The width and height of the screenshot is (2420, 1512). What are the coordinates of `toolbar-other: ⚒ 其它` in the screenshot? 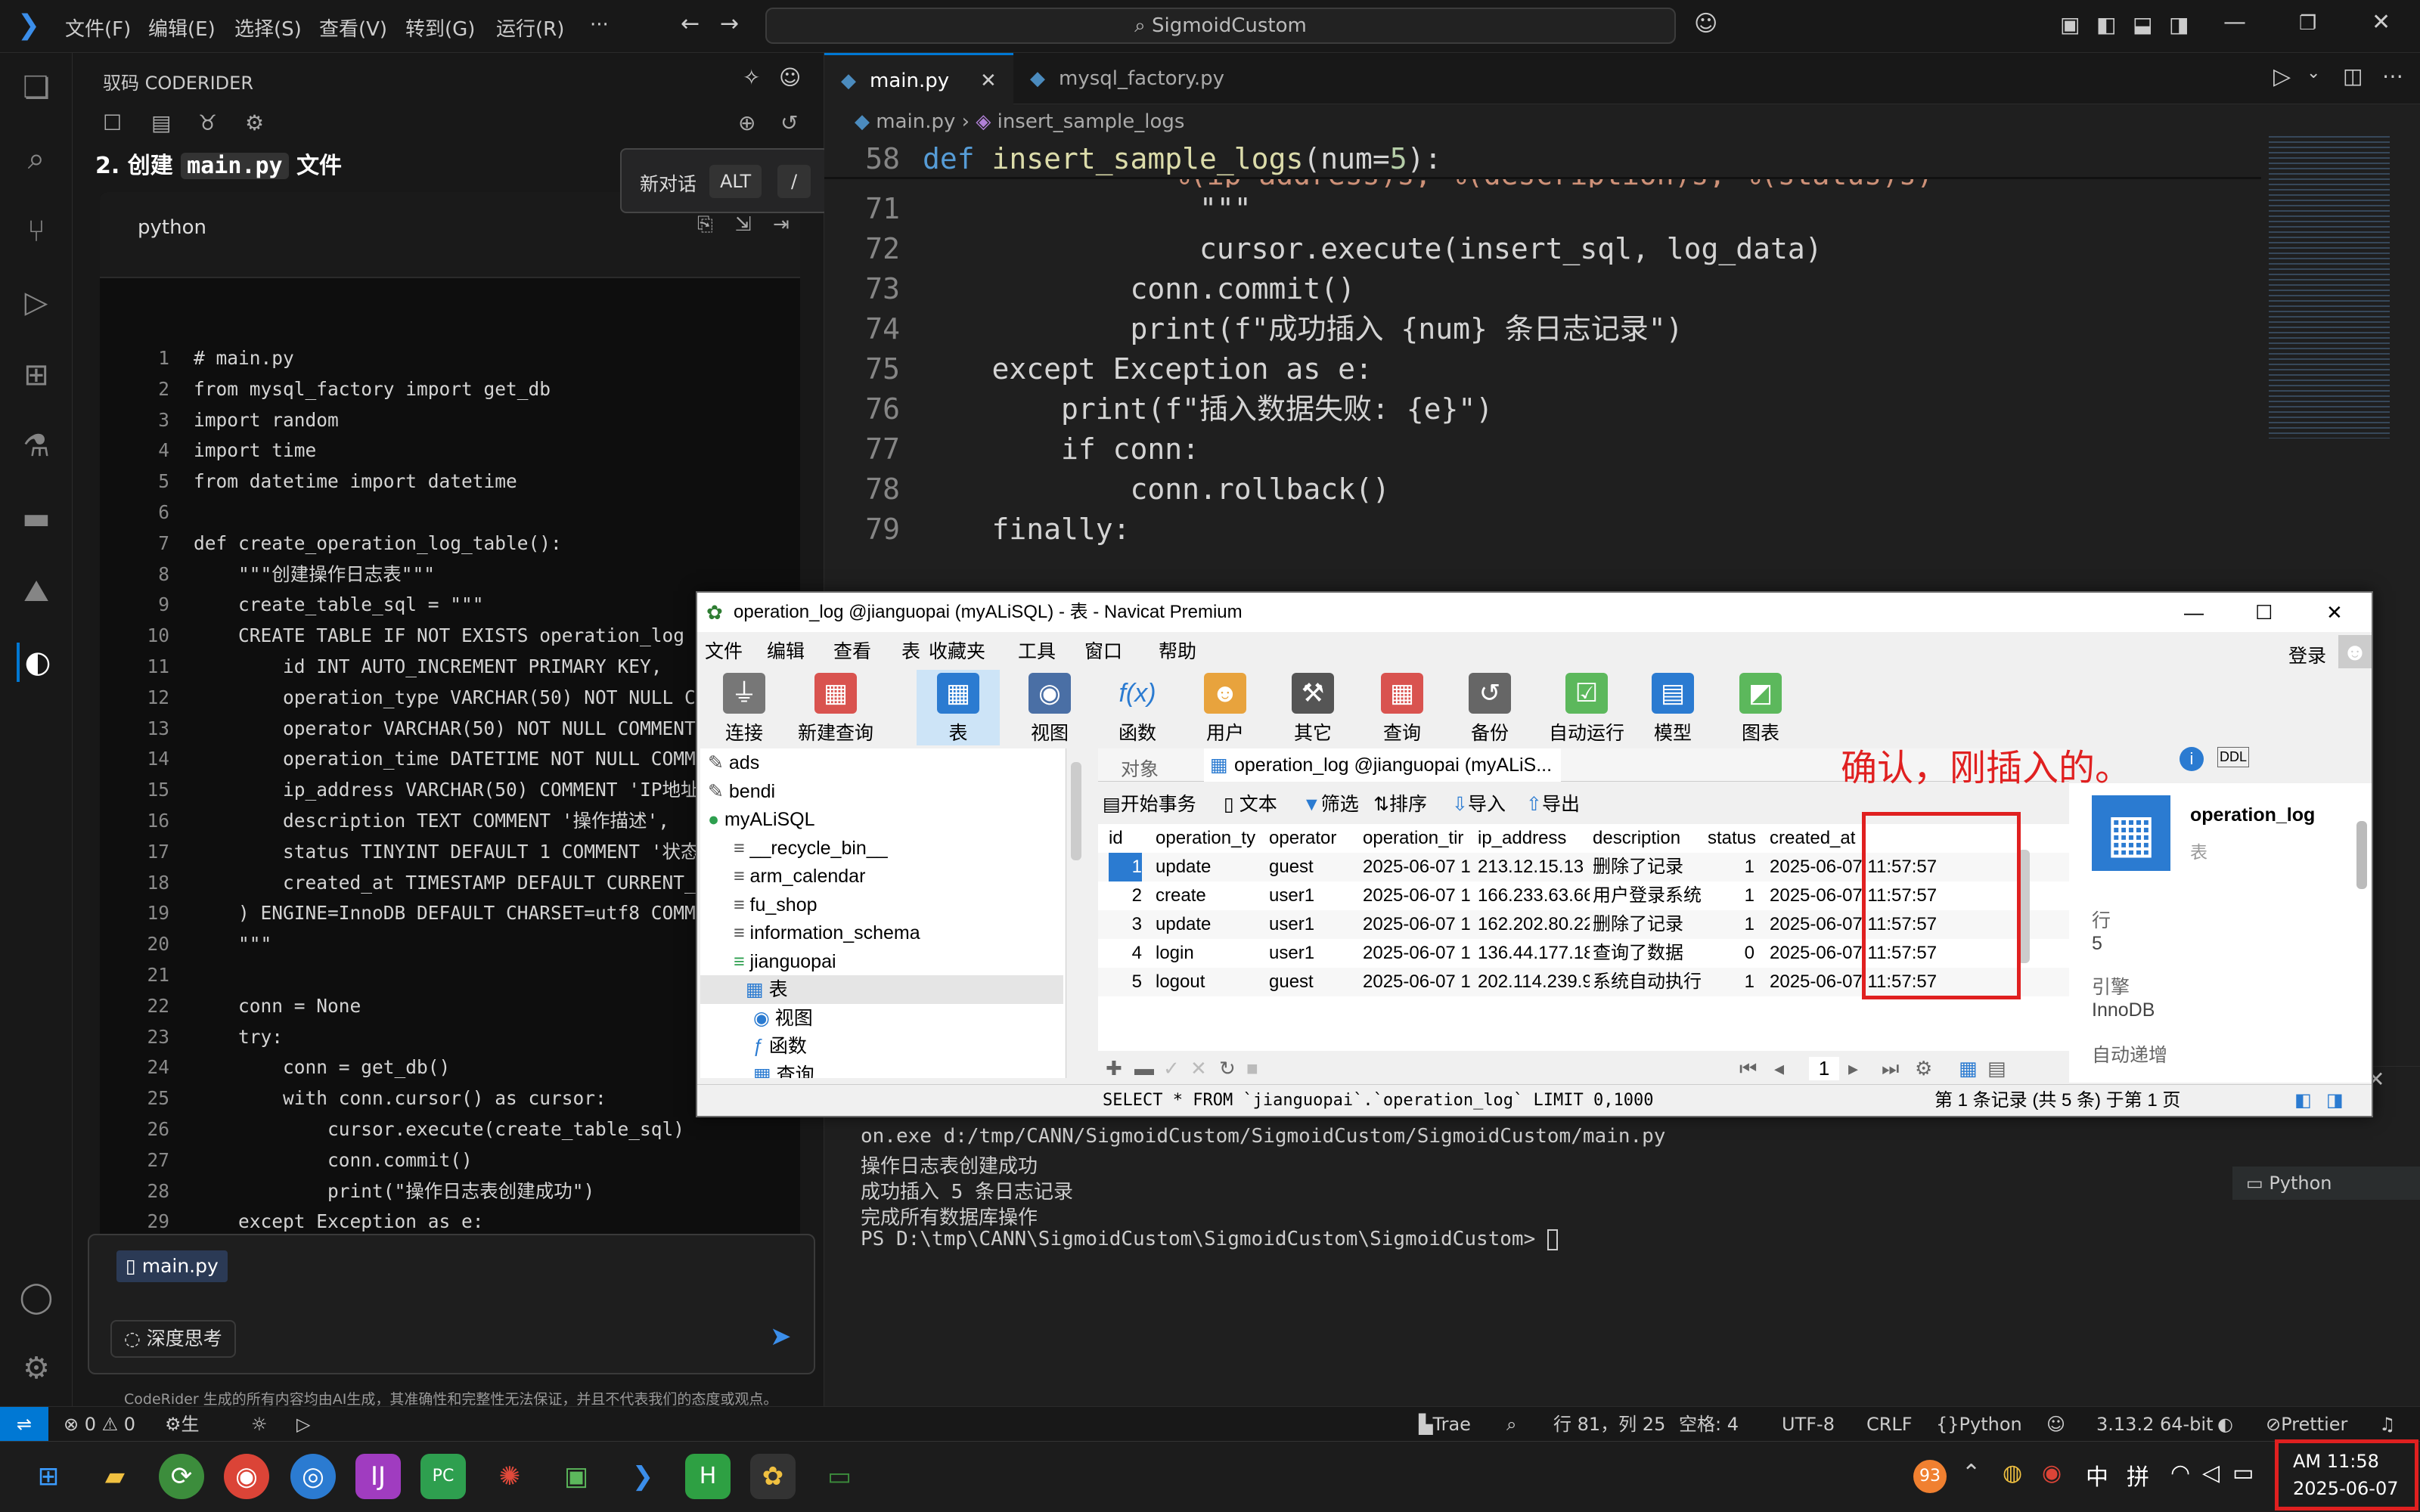 It's located at (1313, 708).